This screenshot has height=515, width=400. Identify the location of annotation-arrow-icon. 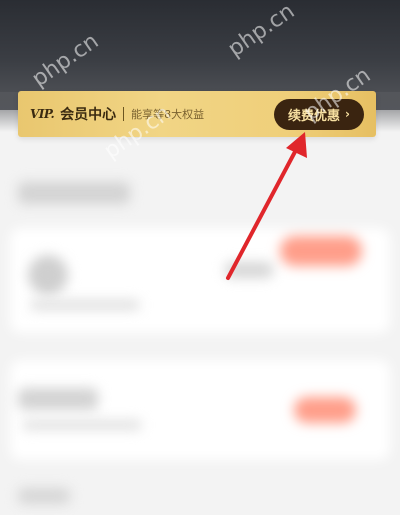
(266, 206).